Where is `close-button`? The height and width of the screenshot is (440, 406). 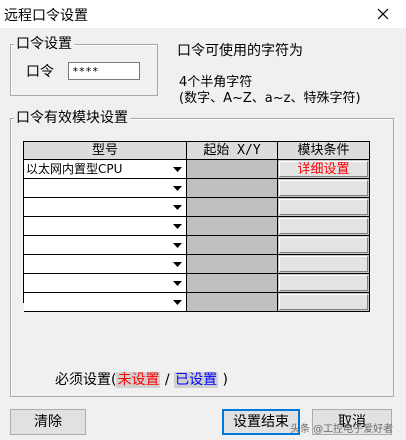
close-button is located at coordinates (383, 14).